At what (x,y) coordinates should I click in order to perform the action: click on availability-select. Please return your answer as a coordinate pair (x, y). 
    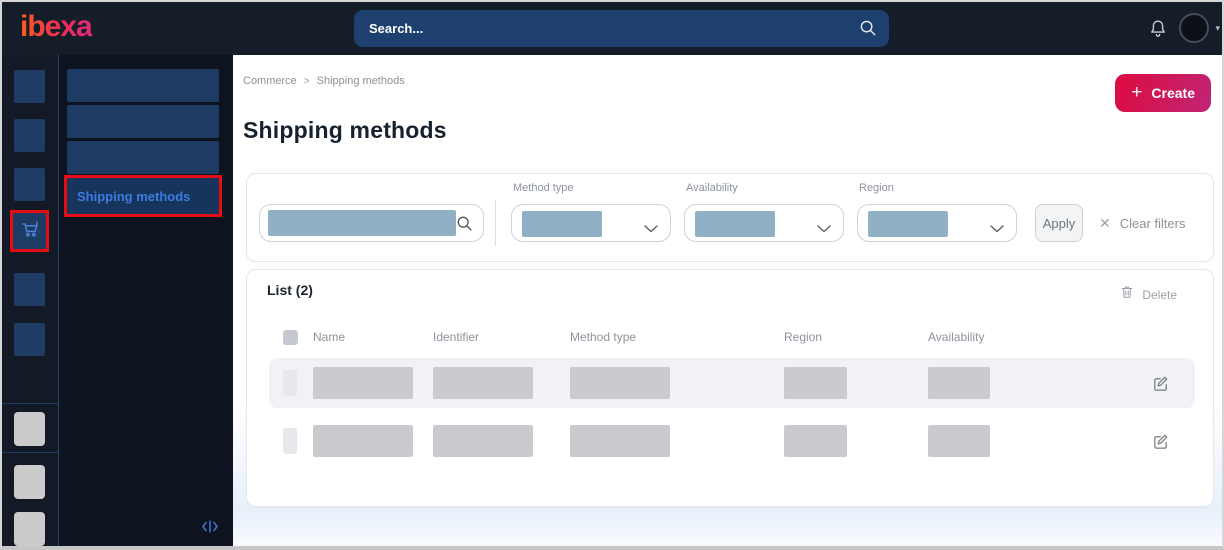
    Looking at the image, I should click on (764, 223).